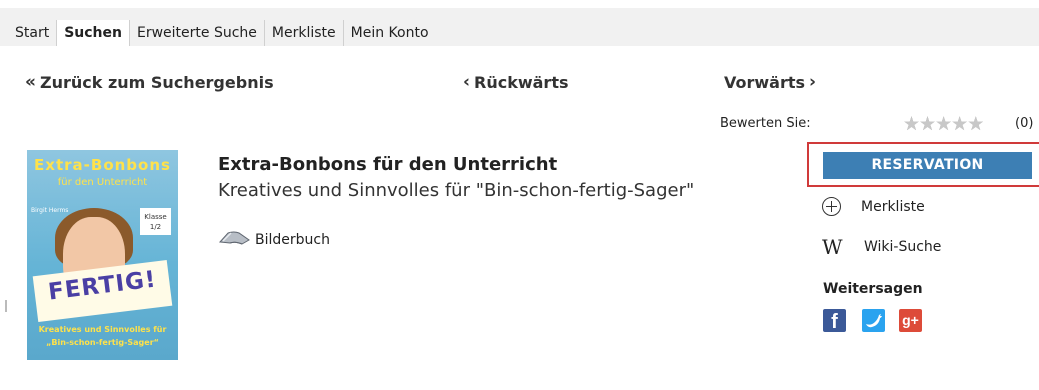 The width and height of the screenshot is (1039, 390). I want to click on chevron-left-icon: ‹, so click(467, 82).